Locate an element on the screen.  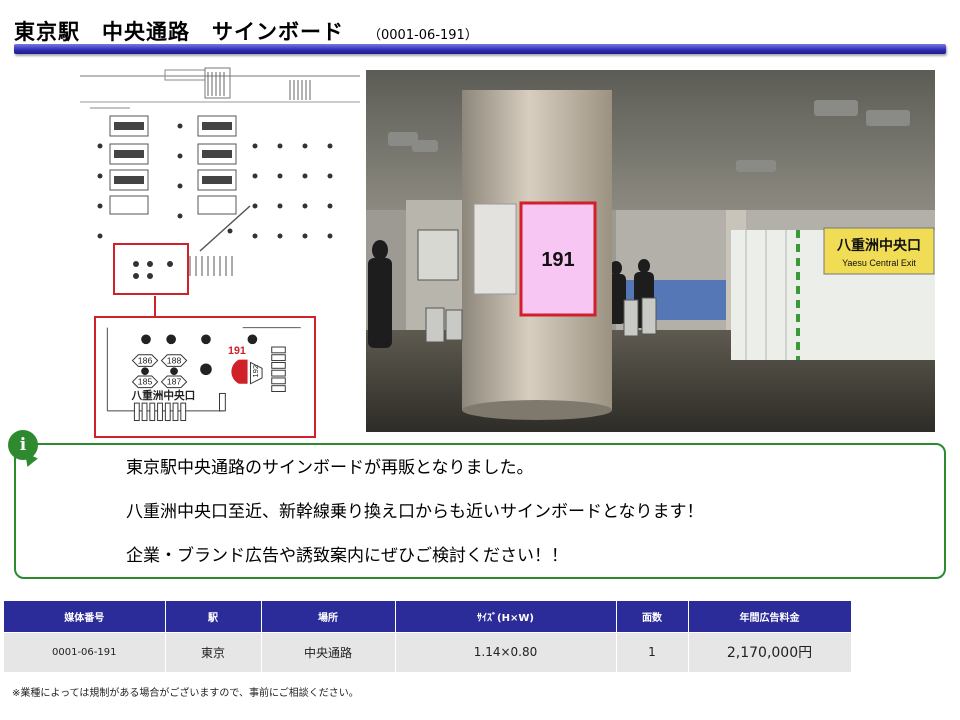
footnote: ※業種によっては規制がある場合がございますので、事前にご相談ください。 is located at coordinates (185, 693).